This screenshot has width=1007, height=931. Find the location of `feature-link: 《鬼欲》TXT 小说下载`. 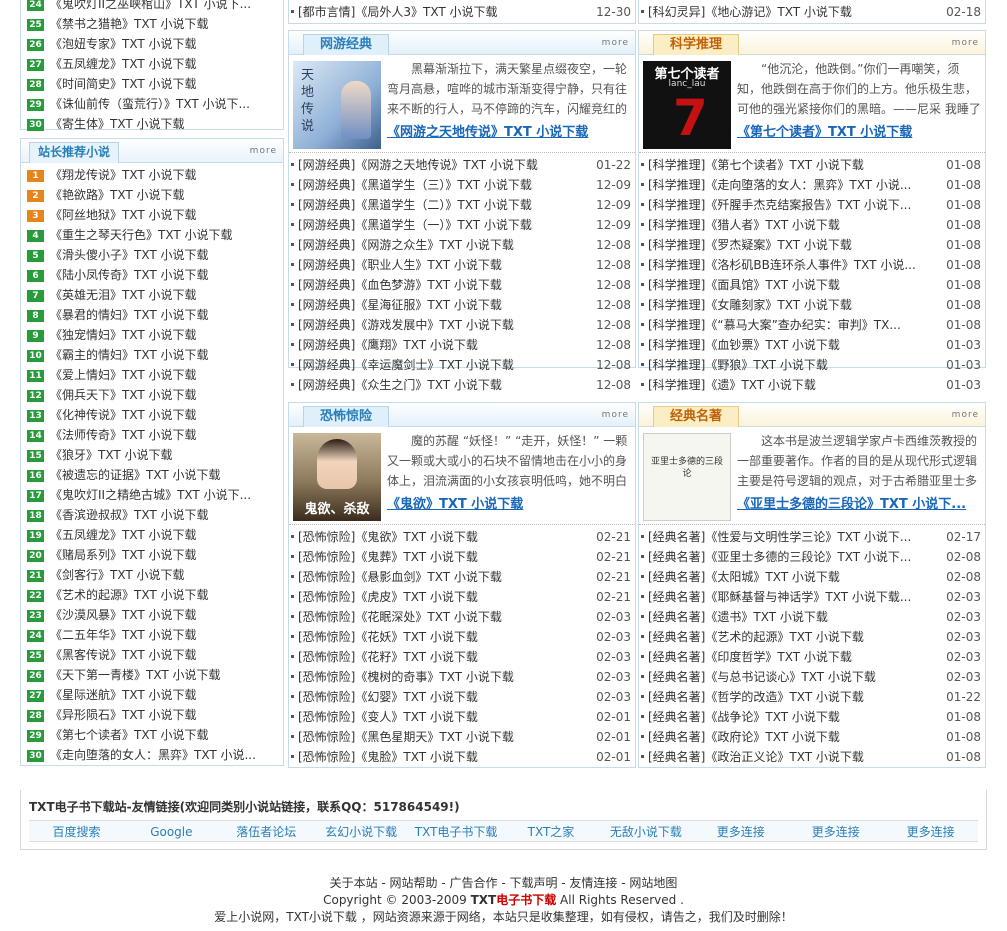

feature-link: 《鬼欲》TXT 小说下载 is located at coordinates (509, 502).